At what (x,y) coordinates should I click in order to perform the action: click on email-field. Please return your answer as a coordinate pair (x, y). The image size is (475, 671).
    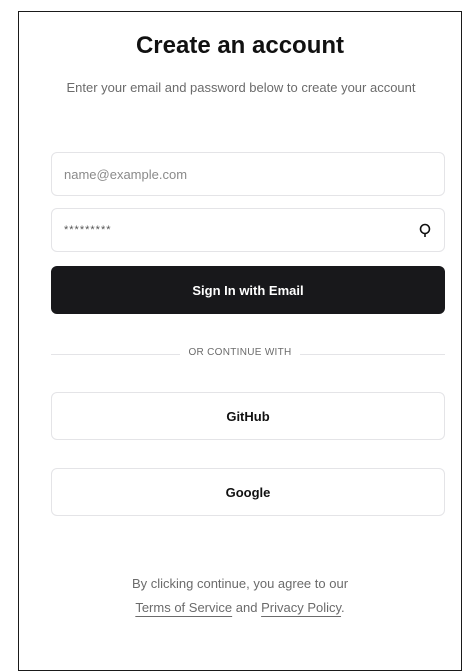
    Looking at the image, I should click on (248, 174).